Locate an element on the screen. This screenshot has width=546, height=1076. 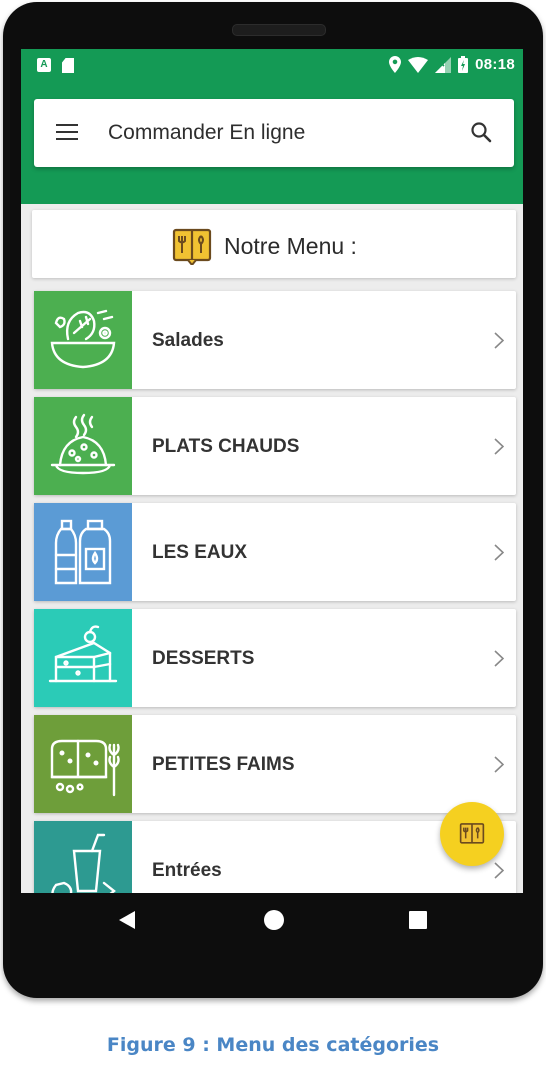
wifi-icon is located at coordinates (418, 64).